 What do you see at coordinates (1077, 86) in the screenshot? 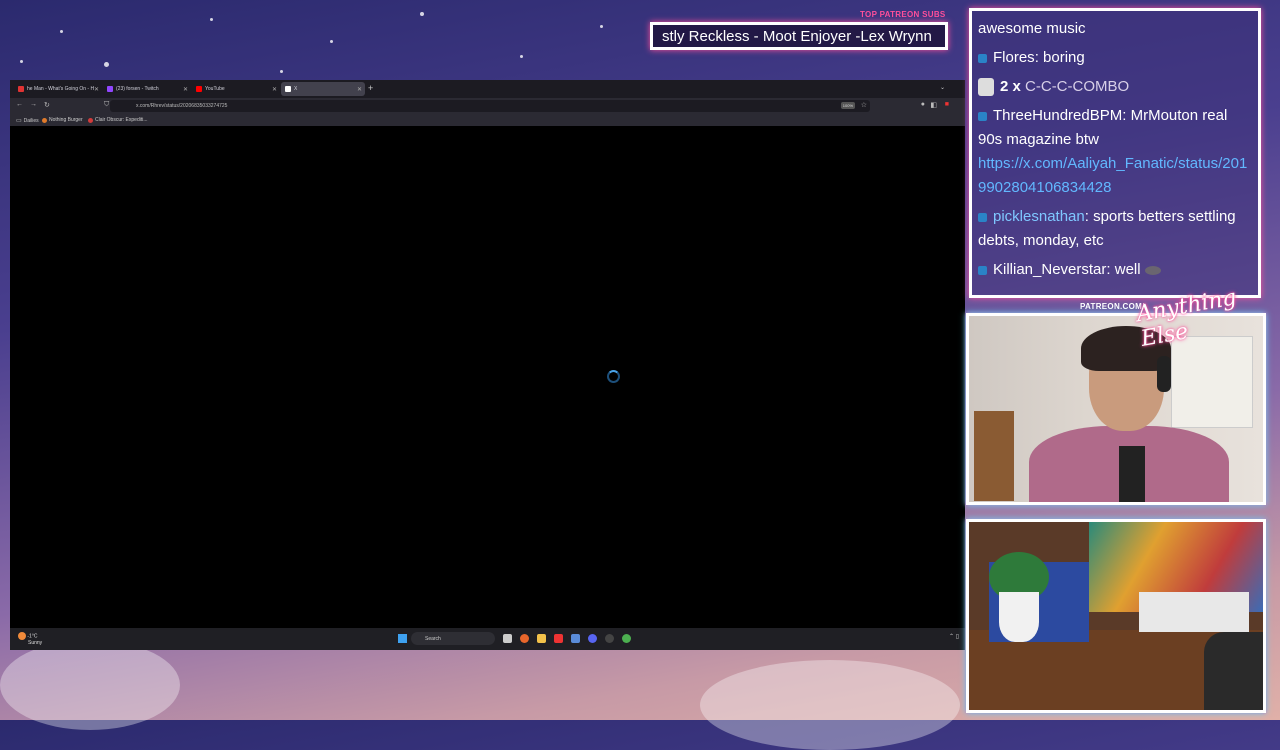
I see `combo-text: C-C-C-COMBO` at bounding box center [1077, 86].